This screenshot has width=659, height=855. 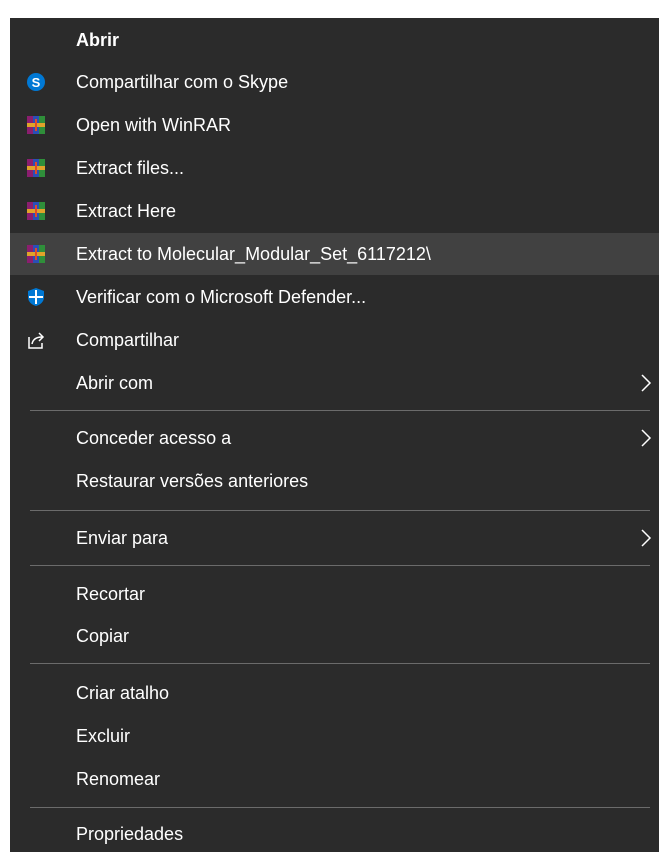 What do you see at coordinates (334, 125) in the screenshot?
I see `menu-item-open-winrar: Open with WinRAR` at bounding box center [334, 125].